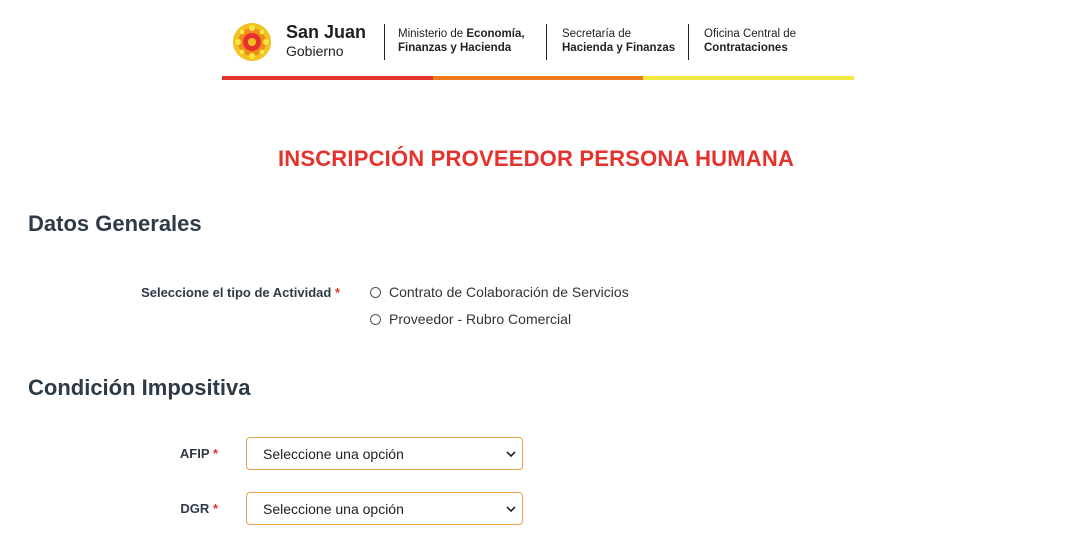 The height and width of the screenshot is (540, 1072). I want to click on colorbar-segment-orange, so click(538, 78).